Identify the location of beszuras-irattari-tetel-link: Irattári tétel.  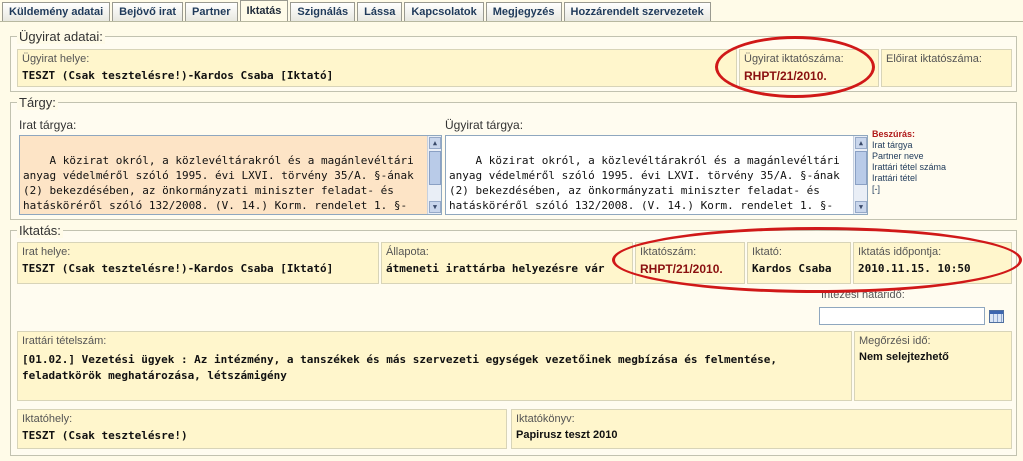
(909, 178).